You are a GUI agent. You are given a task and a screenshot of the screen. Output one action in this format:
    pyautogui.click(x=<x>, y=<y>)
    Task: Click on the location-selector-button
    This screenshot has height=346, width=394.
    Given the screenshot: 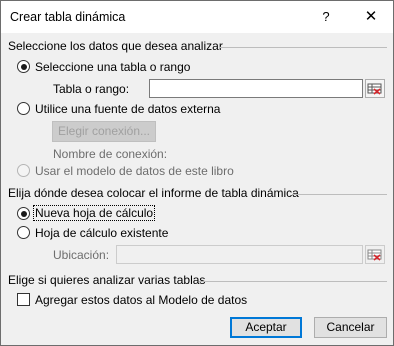 What is the action you would take?
    pyautogui.click(x=375, y=254)
    